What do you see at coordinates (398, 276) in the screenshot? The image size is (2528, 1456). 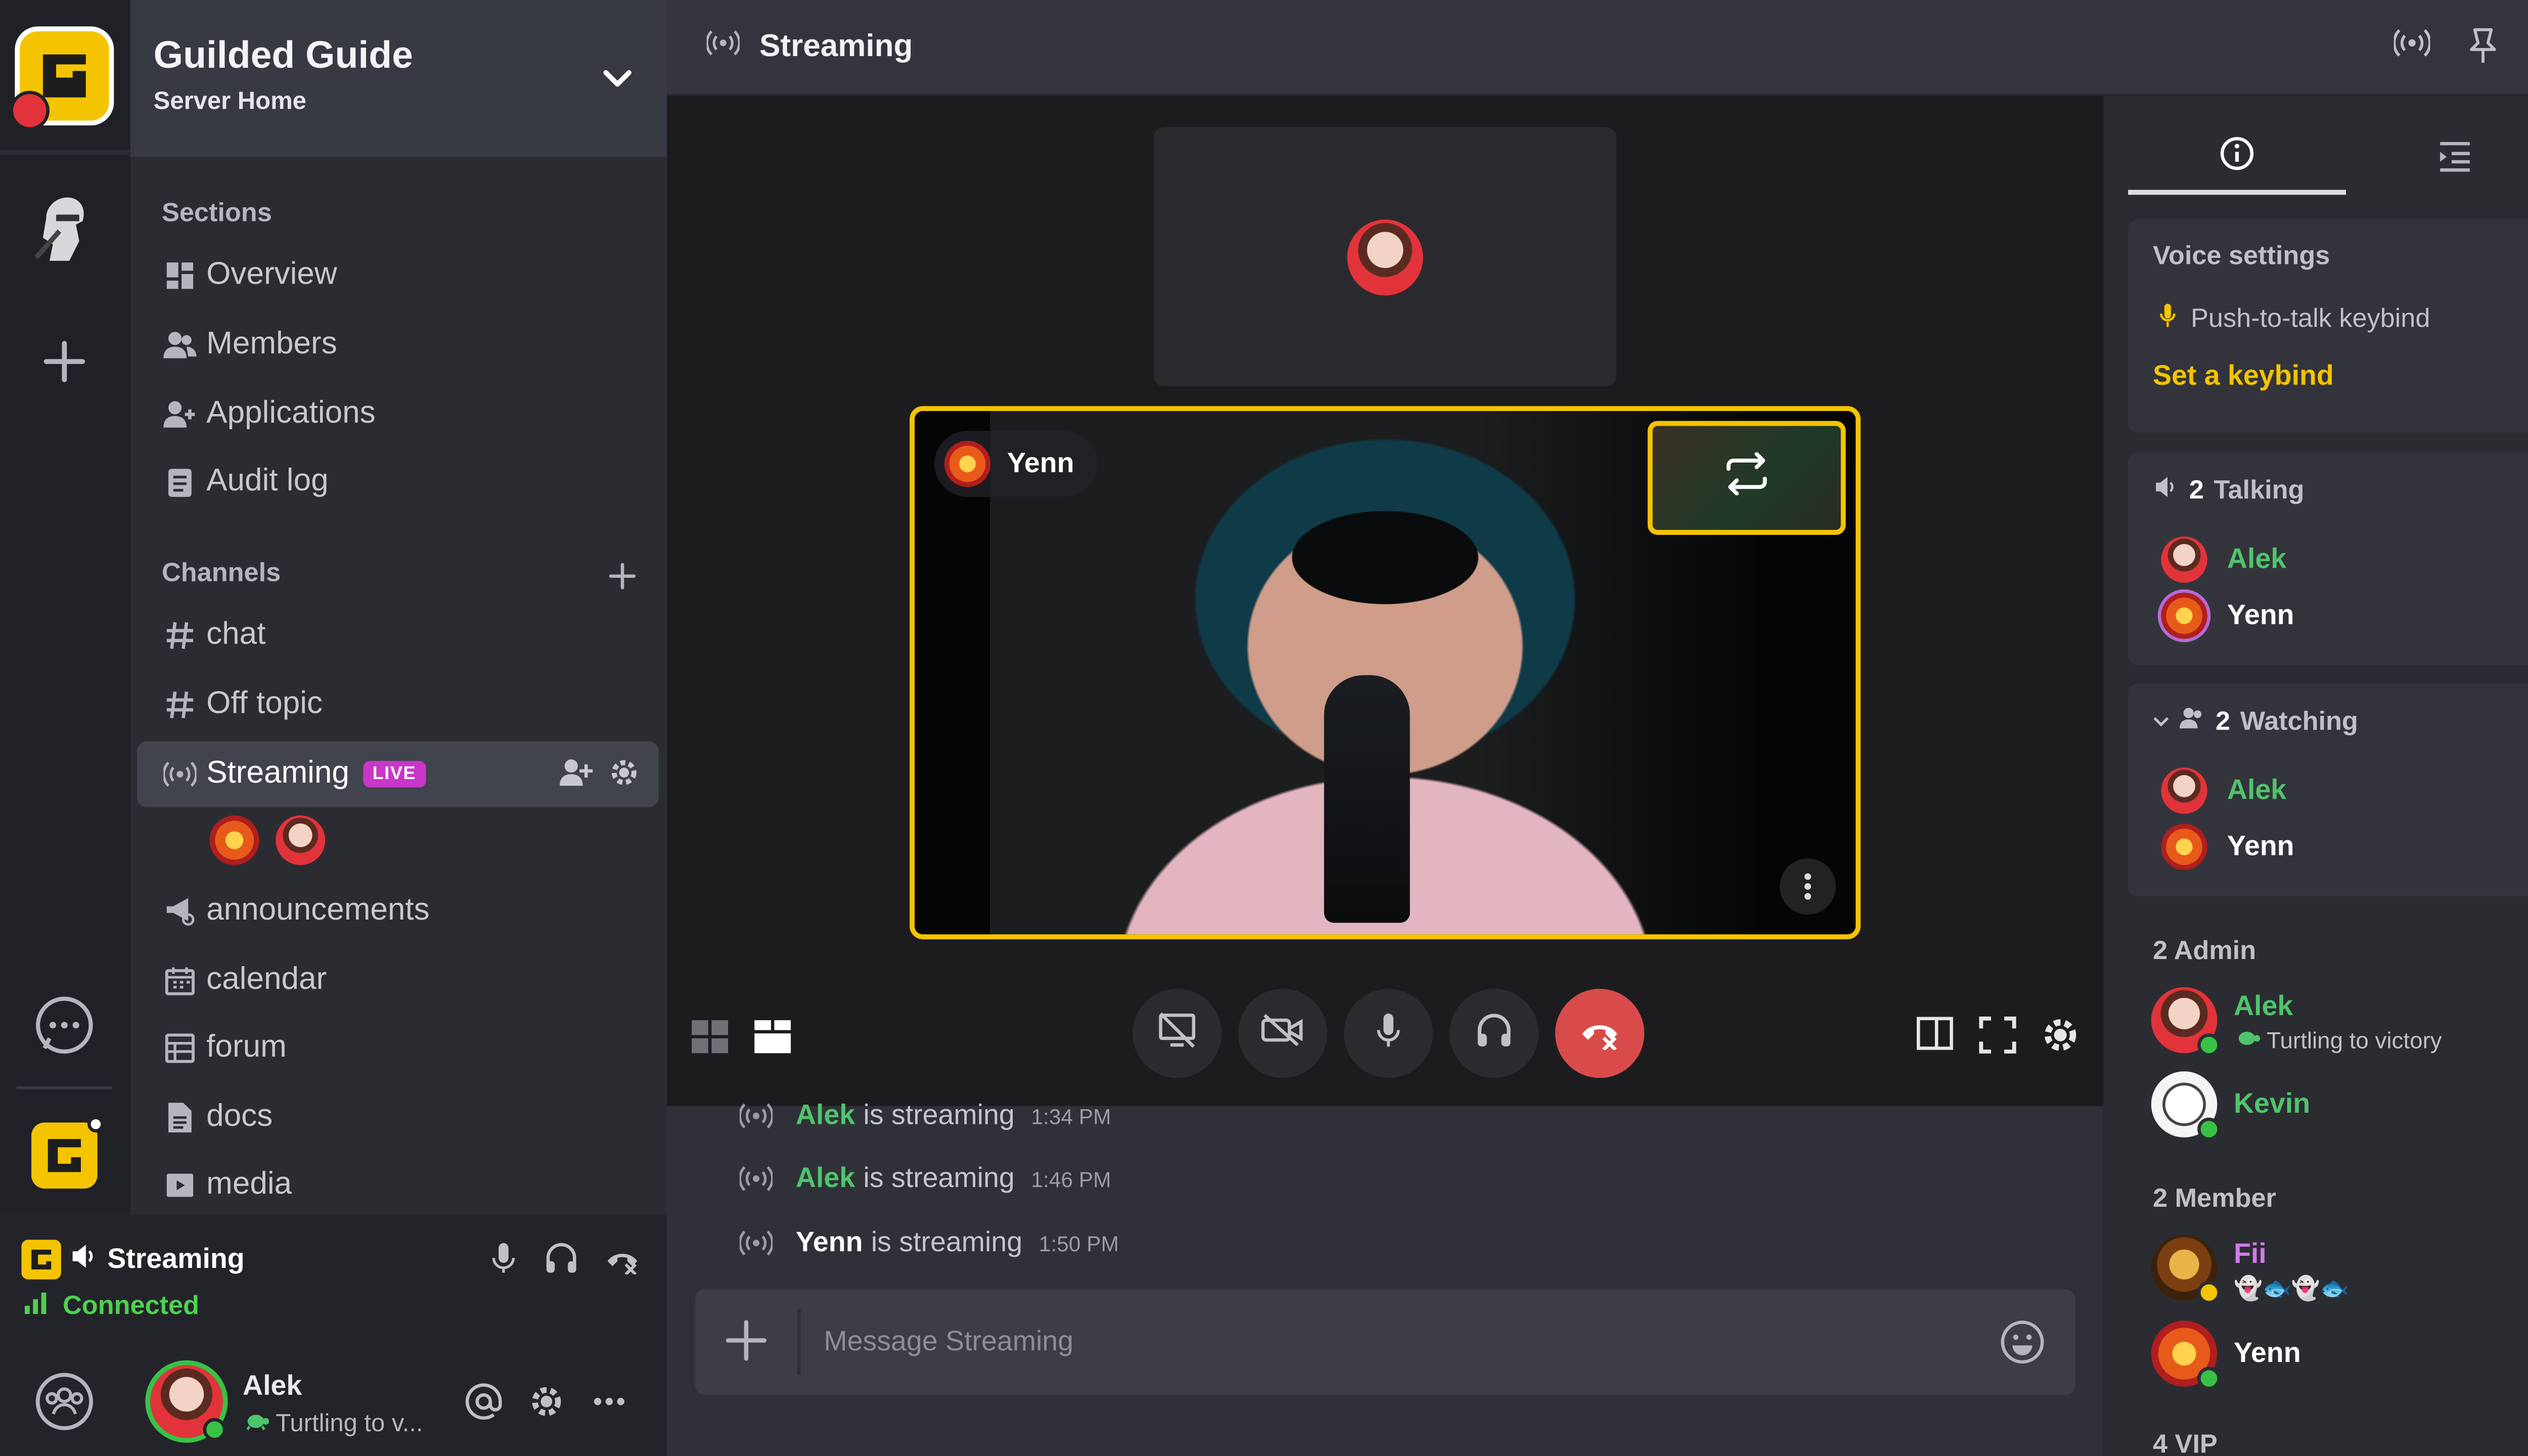 I see `sidebar-item-overview: Overview` at bounding box center [398, 276].